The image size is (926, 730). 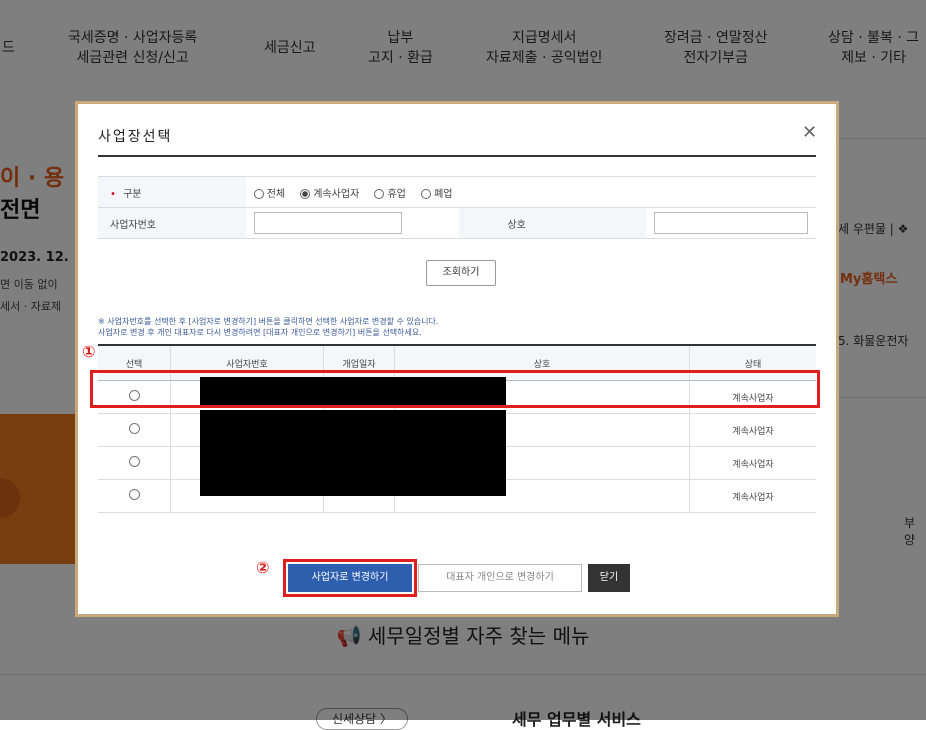 What do you see at coordinates (500, 578) in the screenshot?
I see `change-to-representative-button: 대표자 개인으로 변경하기` at bounding box center [500, 578].